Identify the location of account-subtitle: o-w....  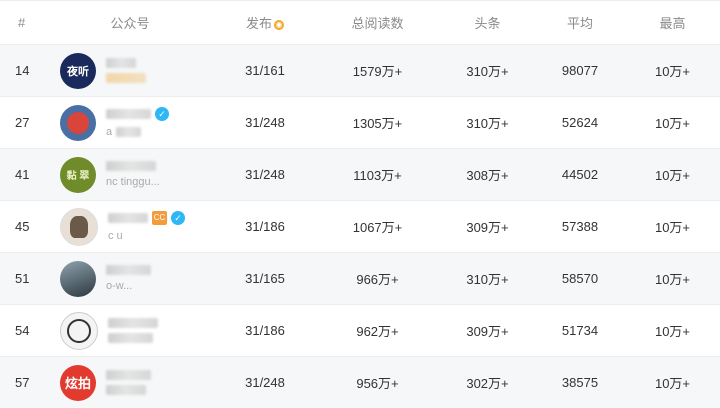
(119, 286).